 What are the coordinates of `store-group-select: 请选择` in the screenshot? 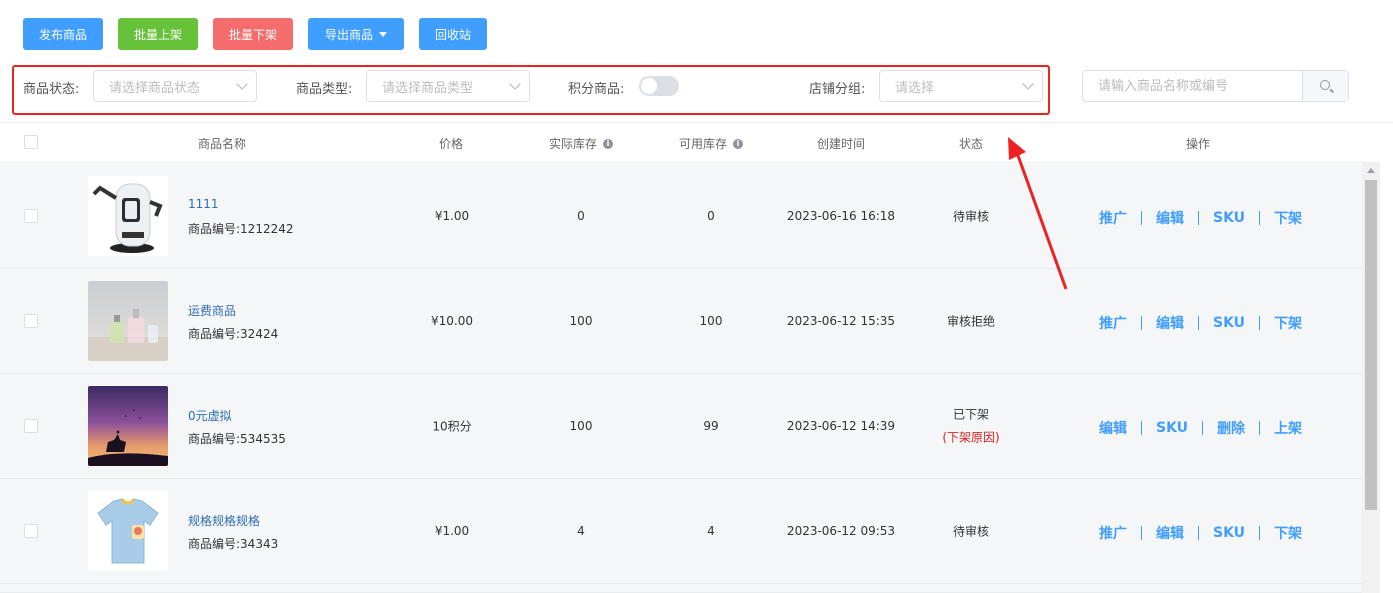 It's located at (961, 86).